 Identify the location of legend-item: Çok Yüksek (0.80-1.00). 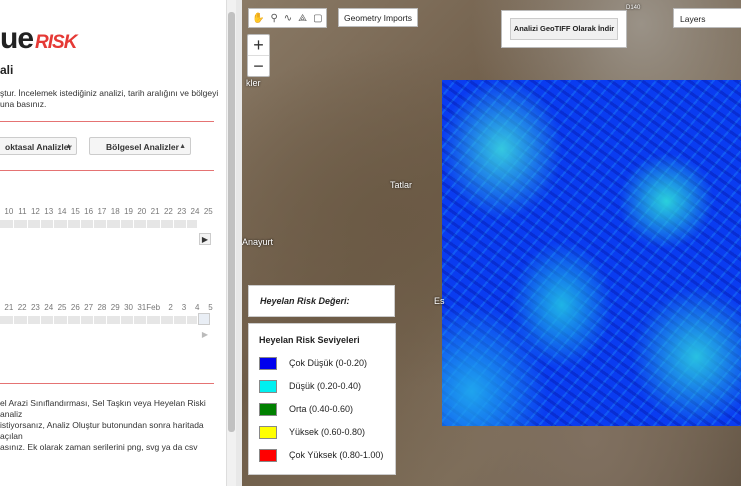
(327, 455).